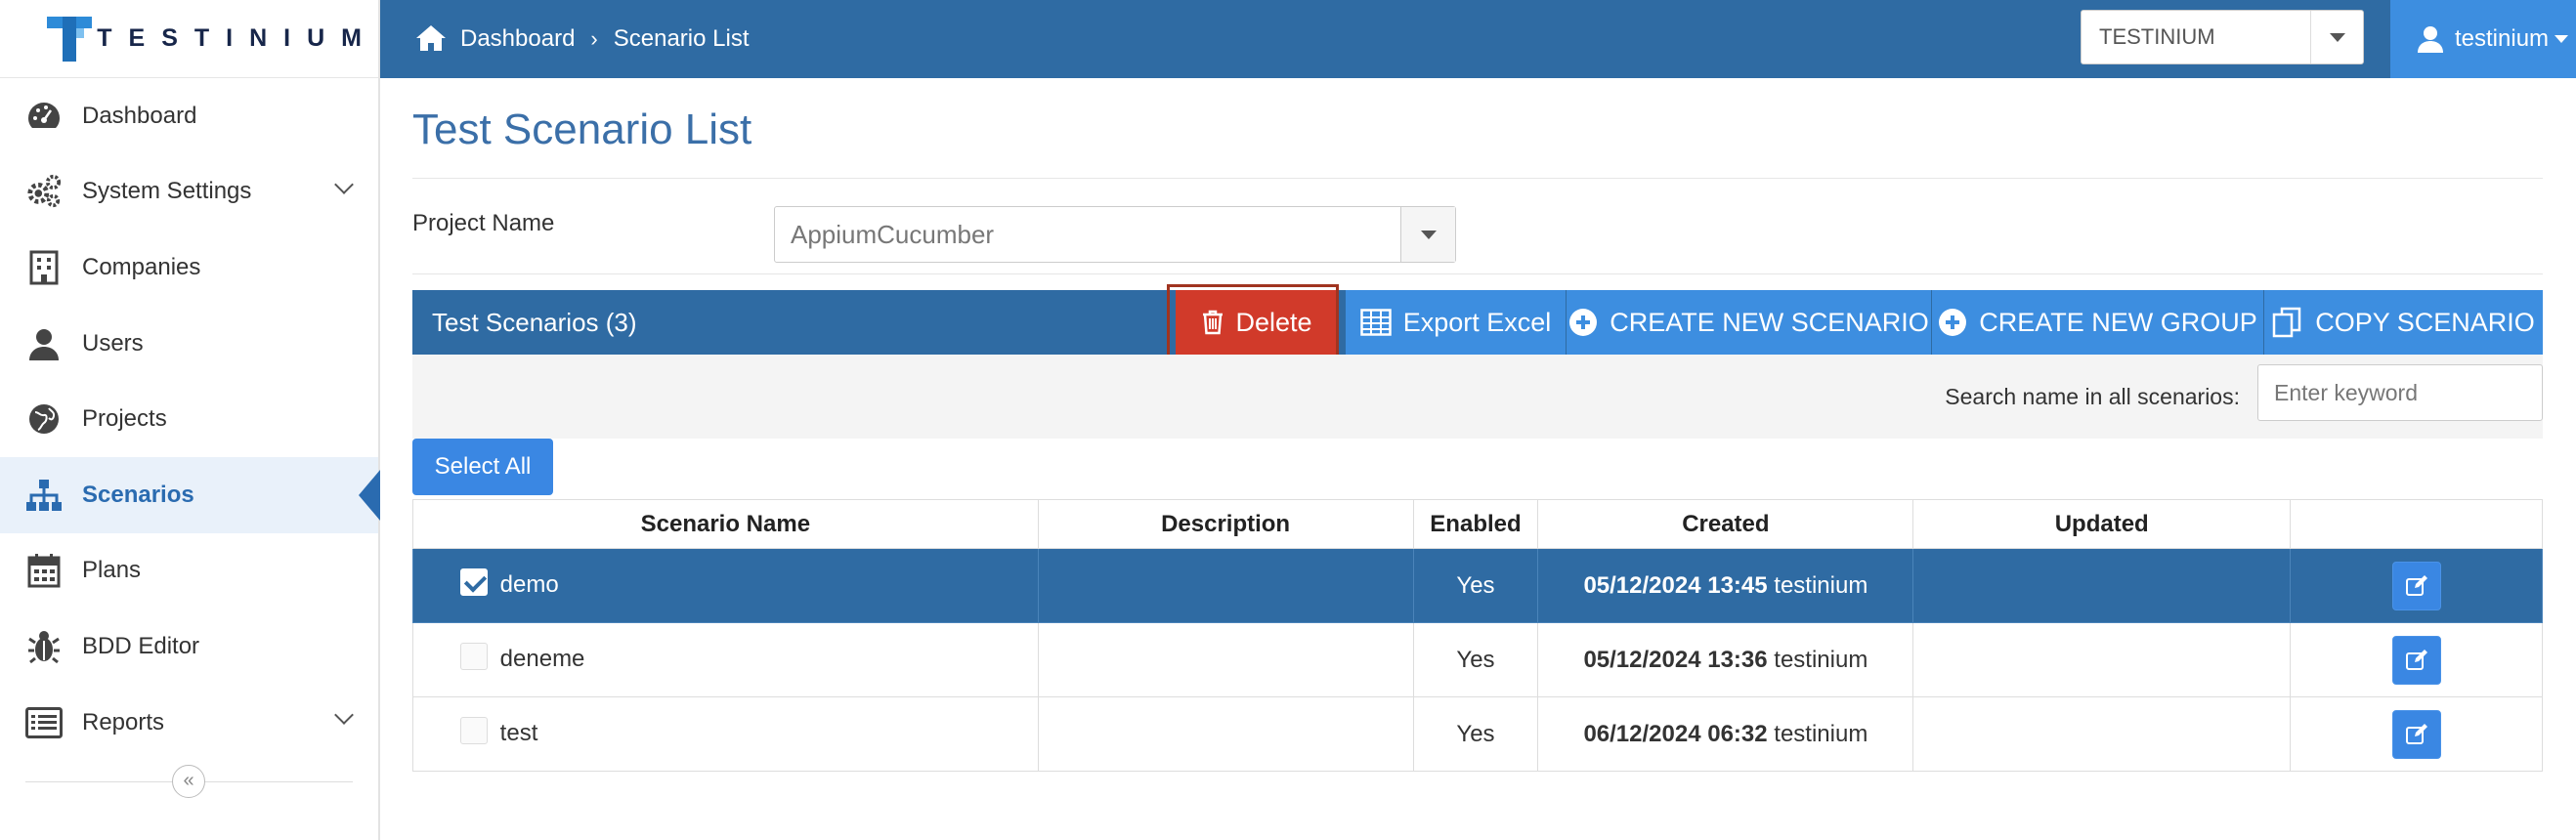 This screenshot has height=840, width=2576. I want to click on export-excel-button: Export Excel, so click(1456, 322).